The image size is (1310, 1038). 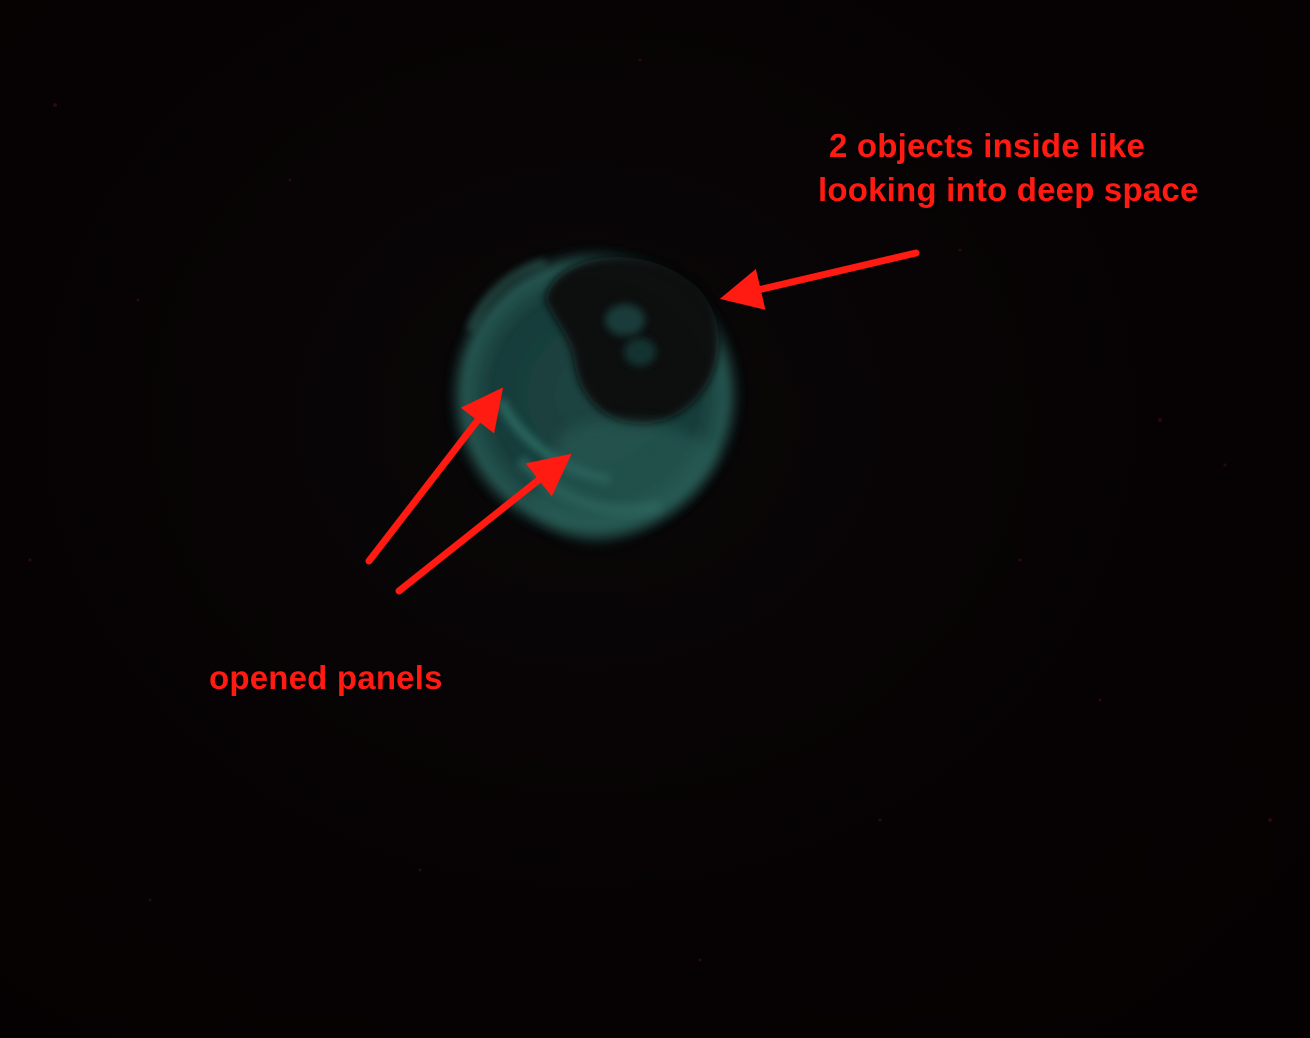 I want to click on annotation-opened-panels: opened panels, so click(x=326, y=677).